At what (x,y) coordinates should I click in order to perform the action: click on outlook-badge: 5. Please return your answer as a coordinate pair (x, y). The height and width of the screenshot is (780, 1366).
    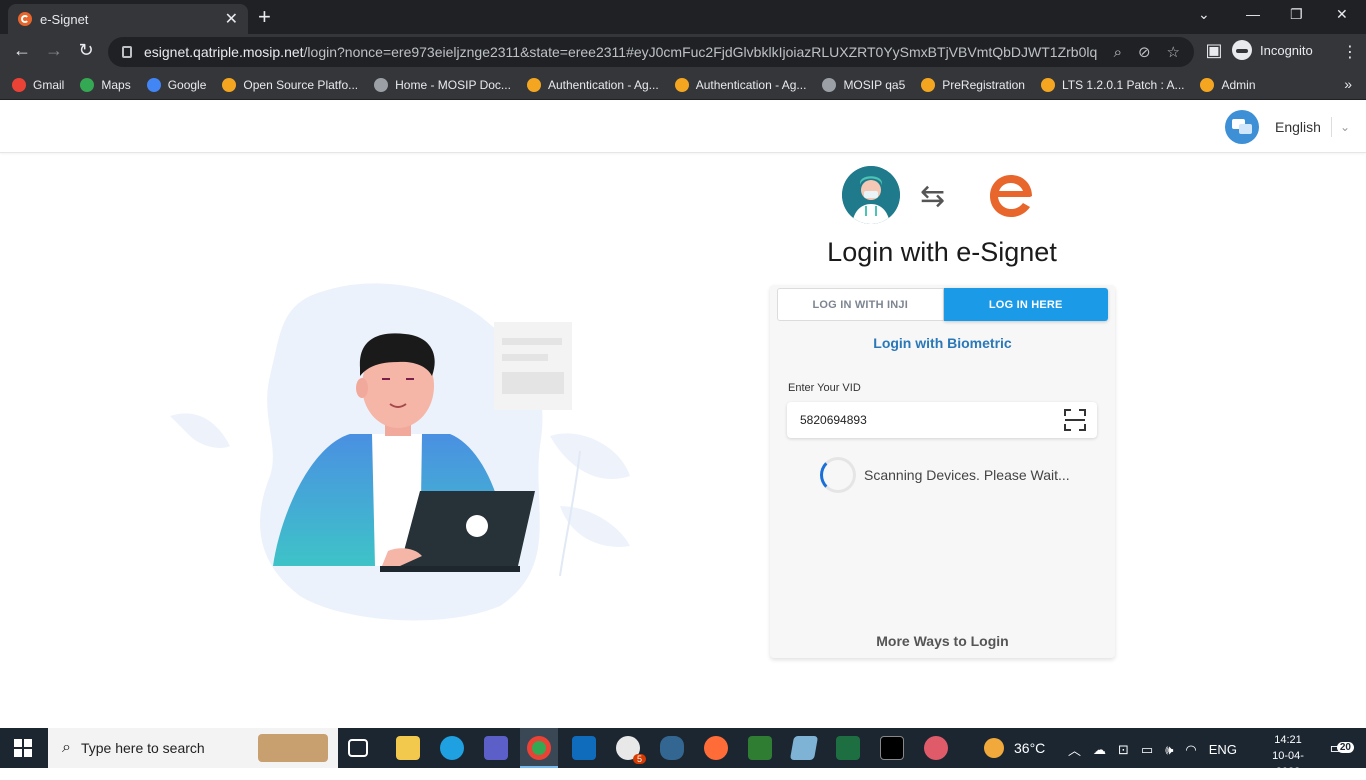
    Looking at the image, I should click on (639, 759).